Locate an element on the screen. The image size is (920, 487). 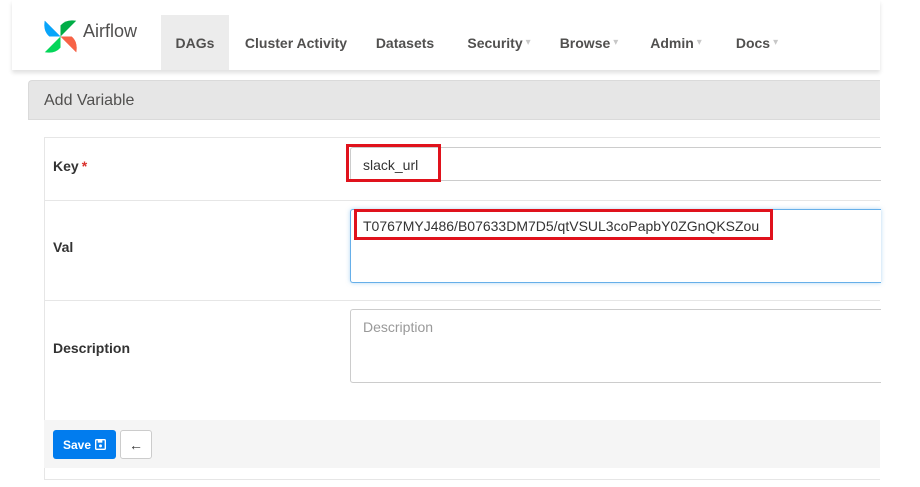
description-textarea: Description is located at coordinates (615, 346).